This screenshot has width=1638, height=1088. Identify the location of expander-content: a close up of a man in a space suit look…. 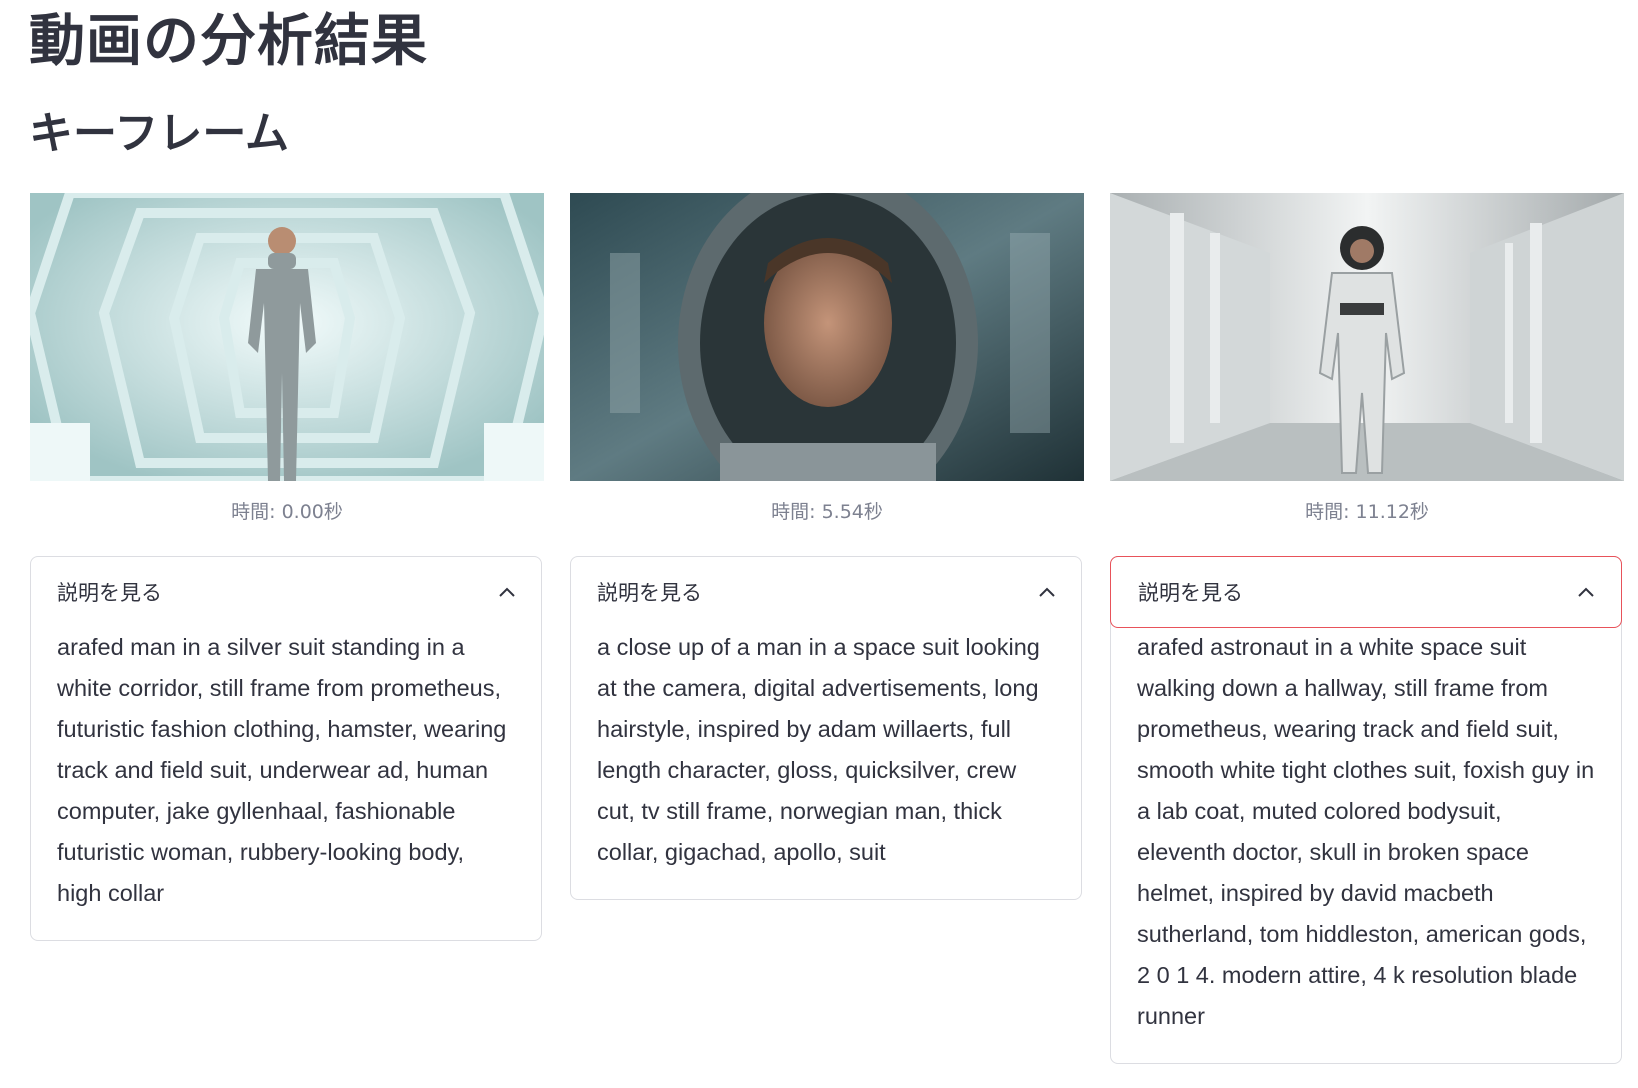
(826, 763).